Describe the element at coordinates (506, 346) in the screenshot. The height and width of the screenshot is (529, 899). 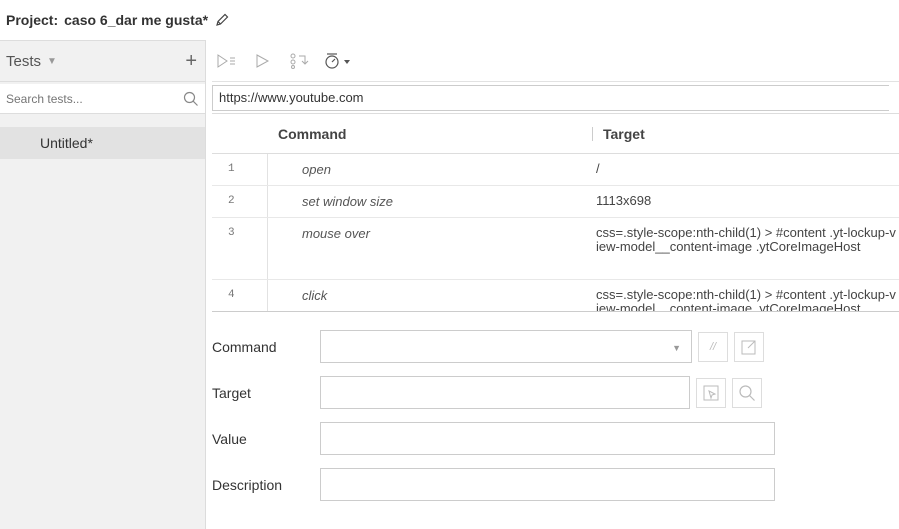
I see `command-select: ▼` at that location.